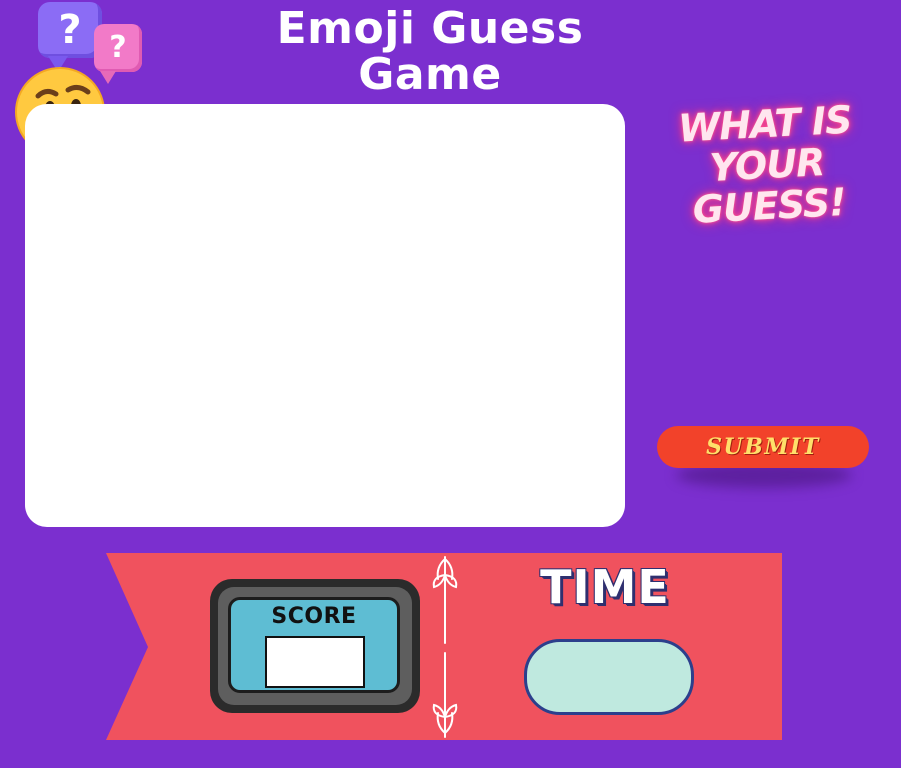 Image resolution: width=901 pixels, height=768 pixels. What do you see at coordinates (314, 616) in the screenshot?
I see `score-label: SCORE` at bounding box center [314, 616].